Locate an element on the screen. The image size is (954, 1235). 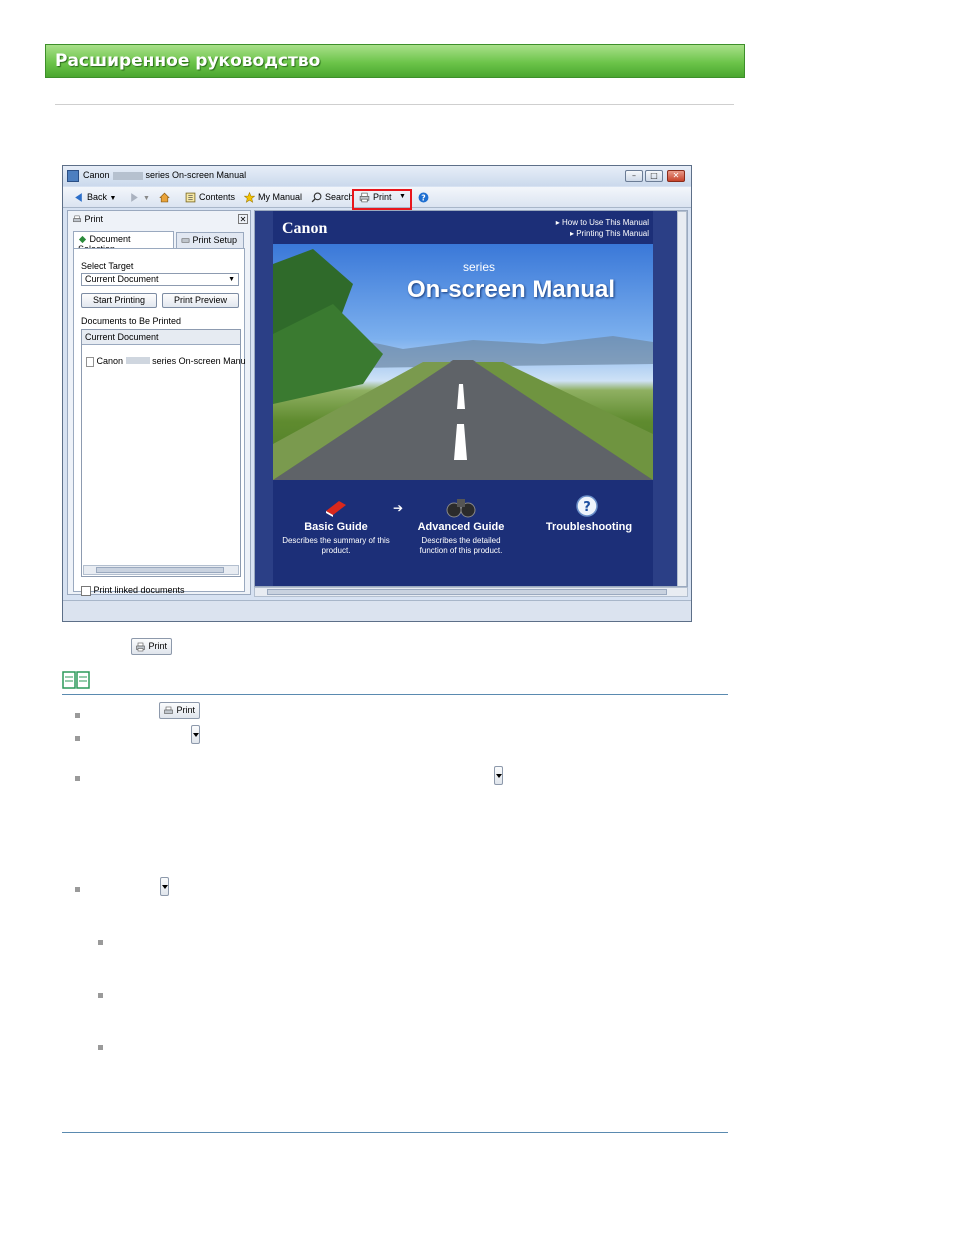
search-button: Search is located at coordinates (332, 197).